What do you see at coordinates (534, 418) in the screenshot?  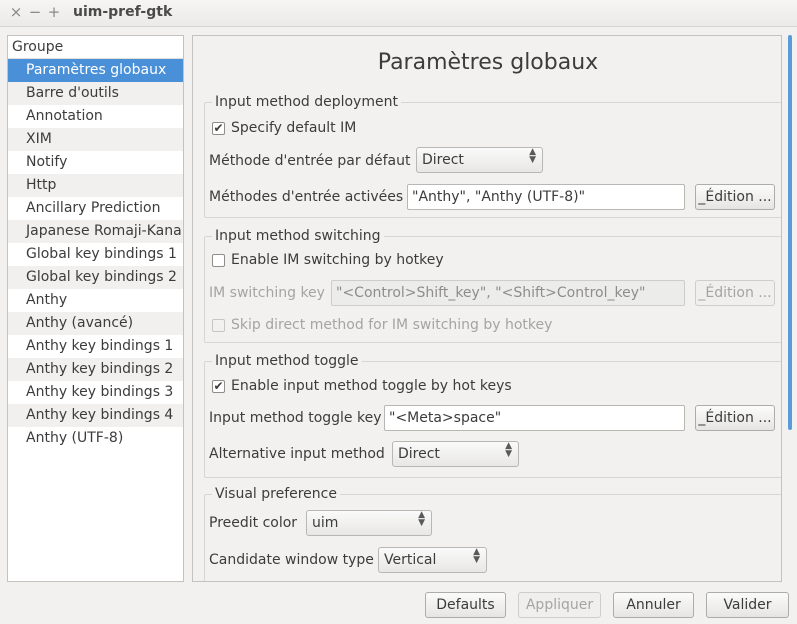 I see `im-toggle-key-field: "<Meta>space"` at bounding box center [534, 418].